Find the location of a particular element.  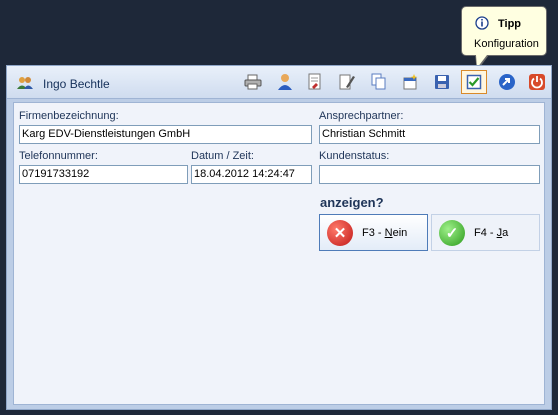

title-bar: Ingo Bechtle is located at coordinates (279, 82).